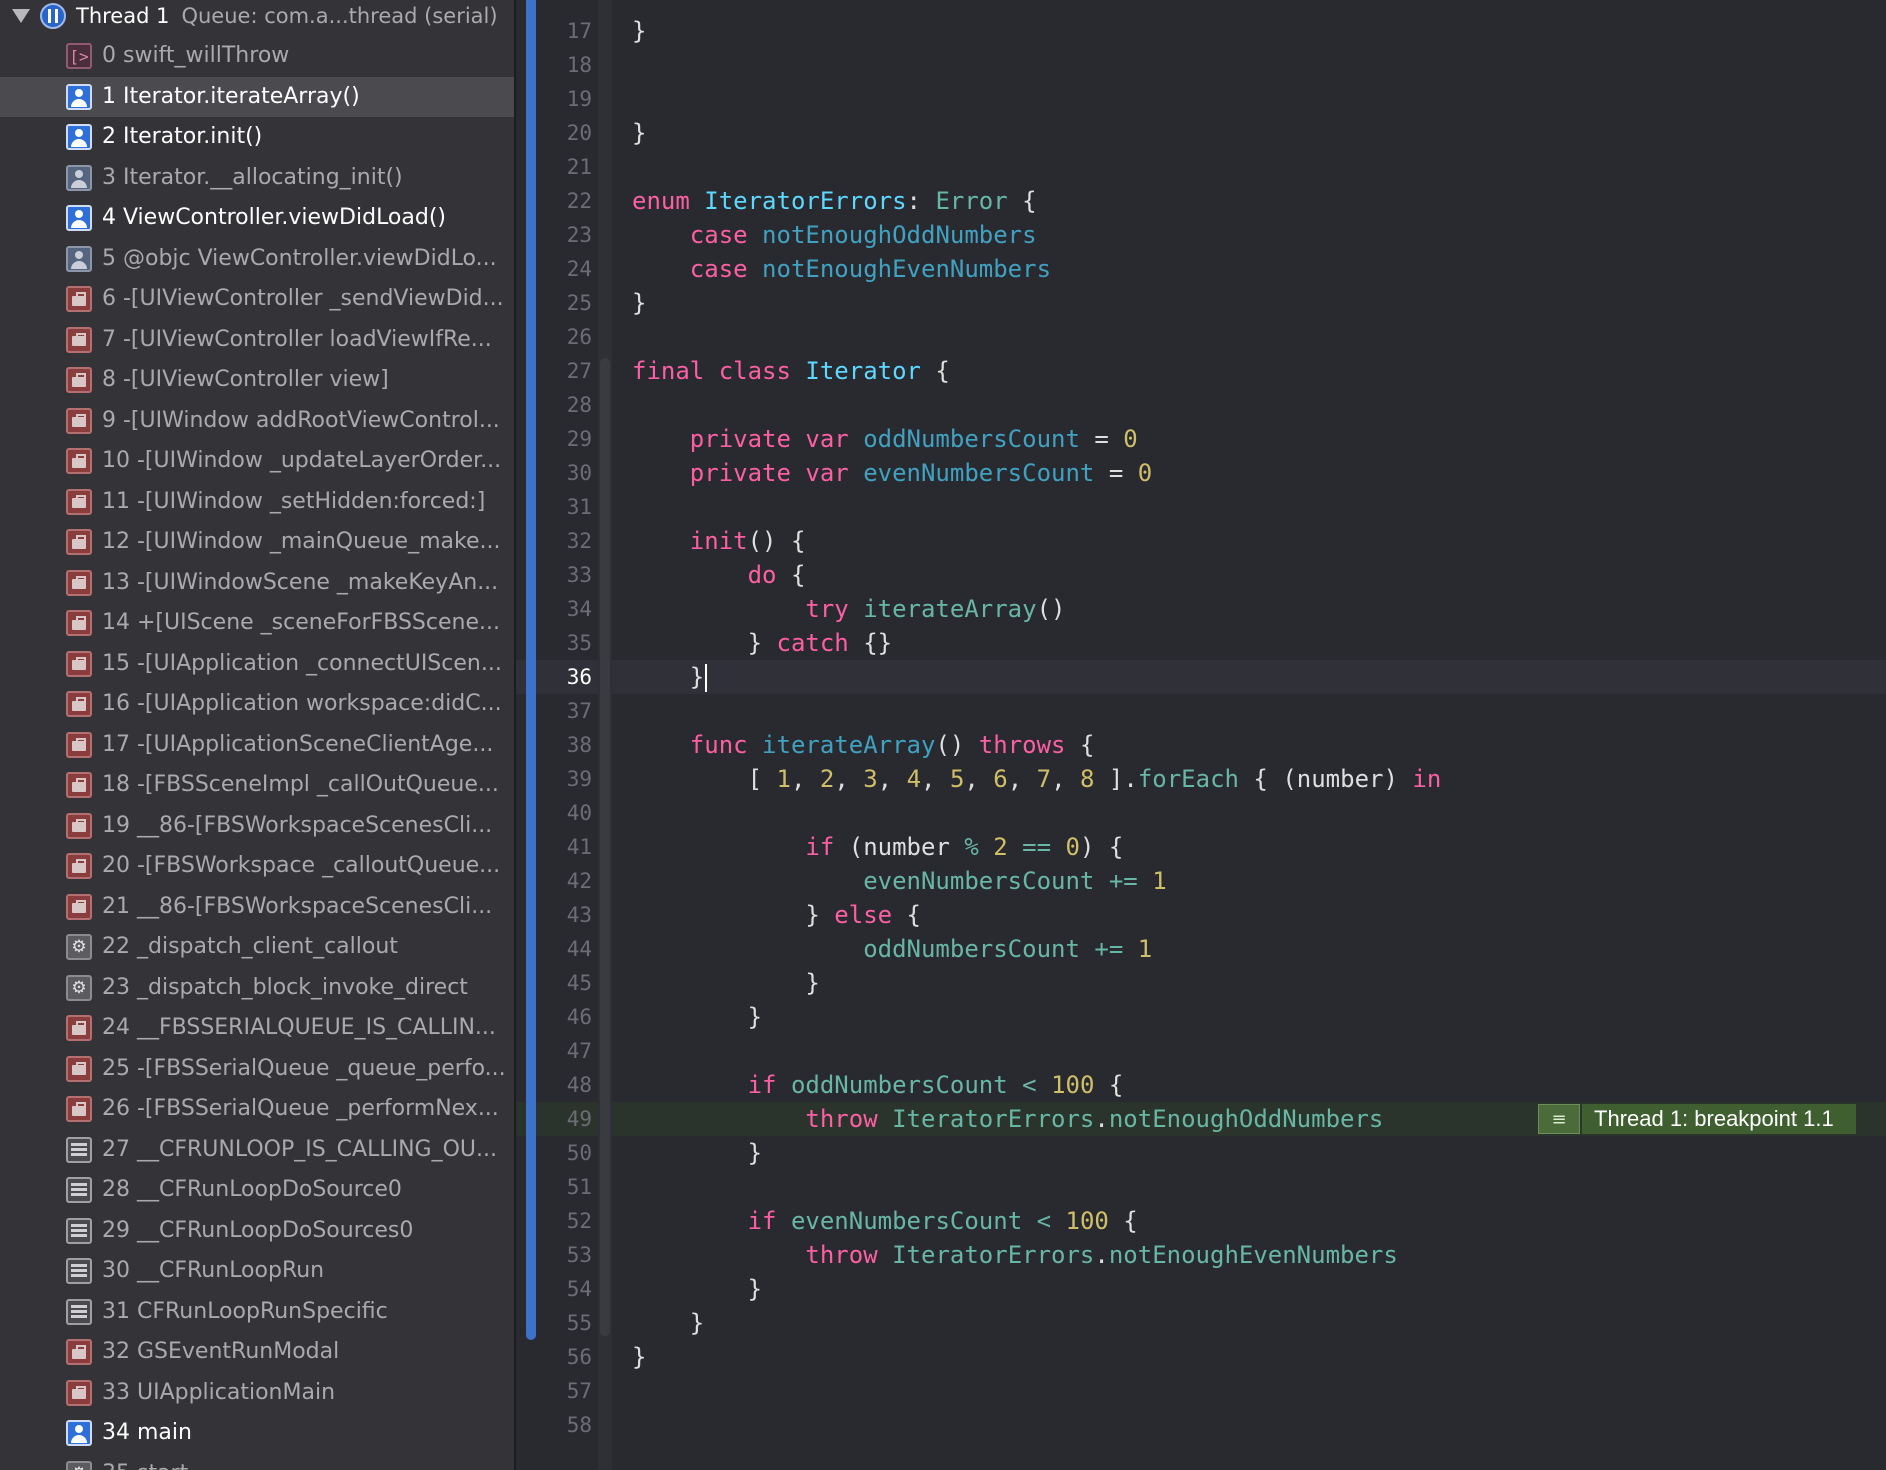 The image size is (1886, 1470). I want to click on line-number: 57, so click(566, 1391).